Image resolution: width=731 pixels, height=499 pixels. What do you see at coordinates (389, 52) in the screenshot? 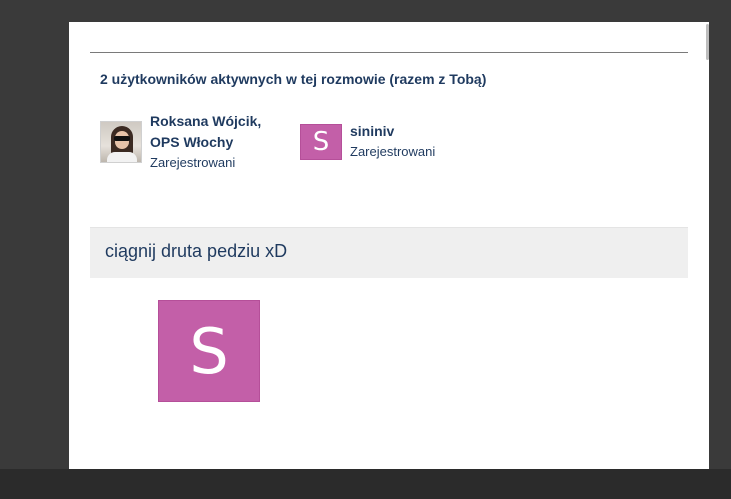
I see `divider` at bounding box center [389, 52].